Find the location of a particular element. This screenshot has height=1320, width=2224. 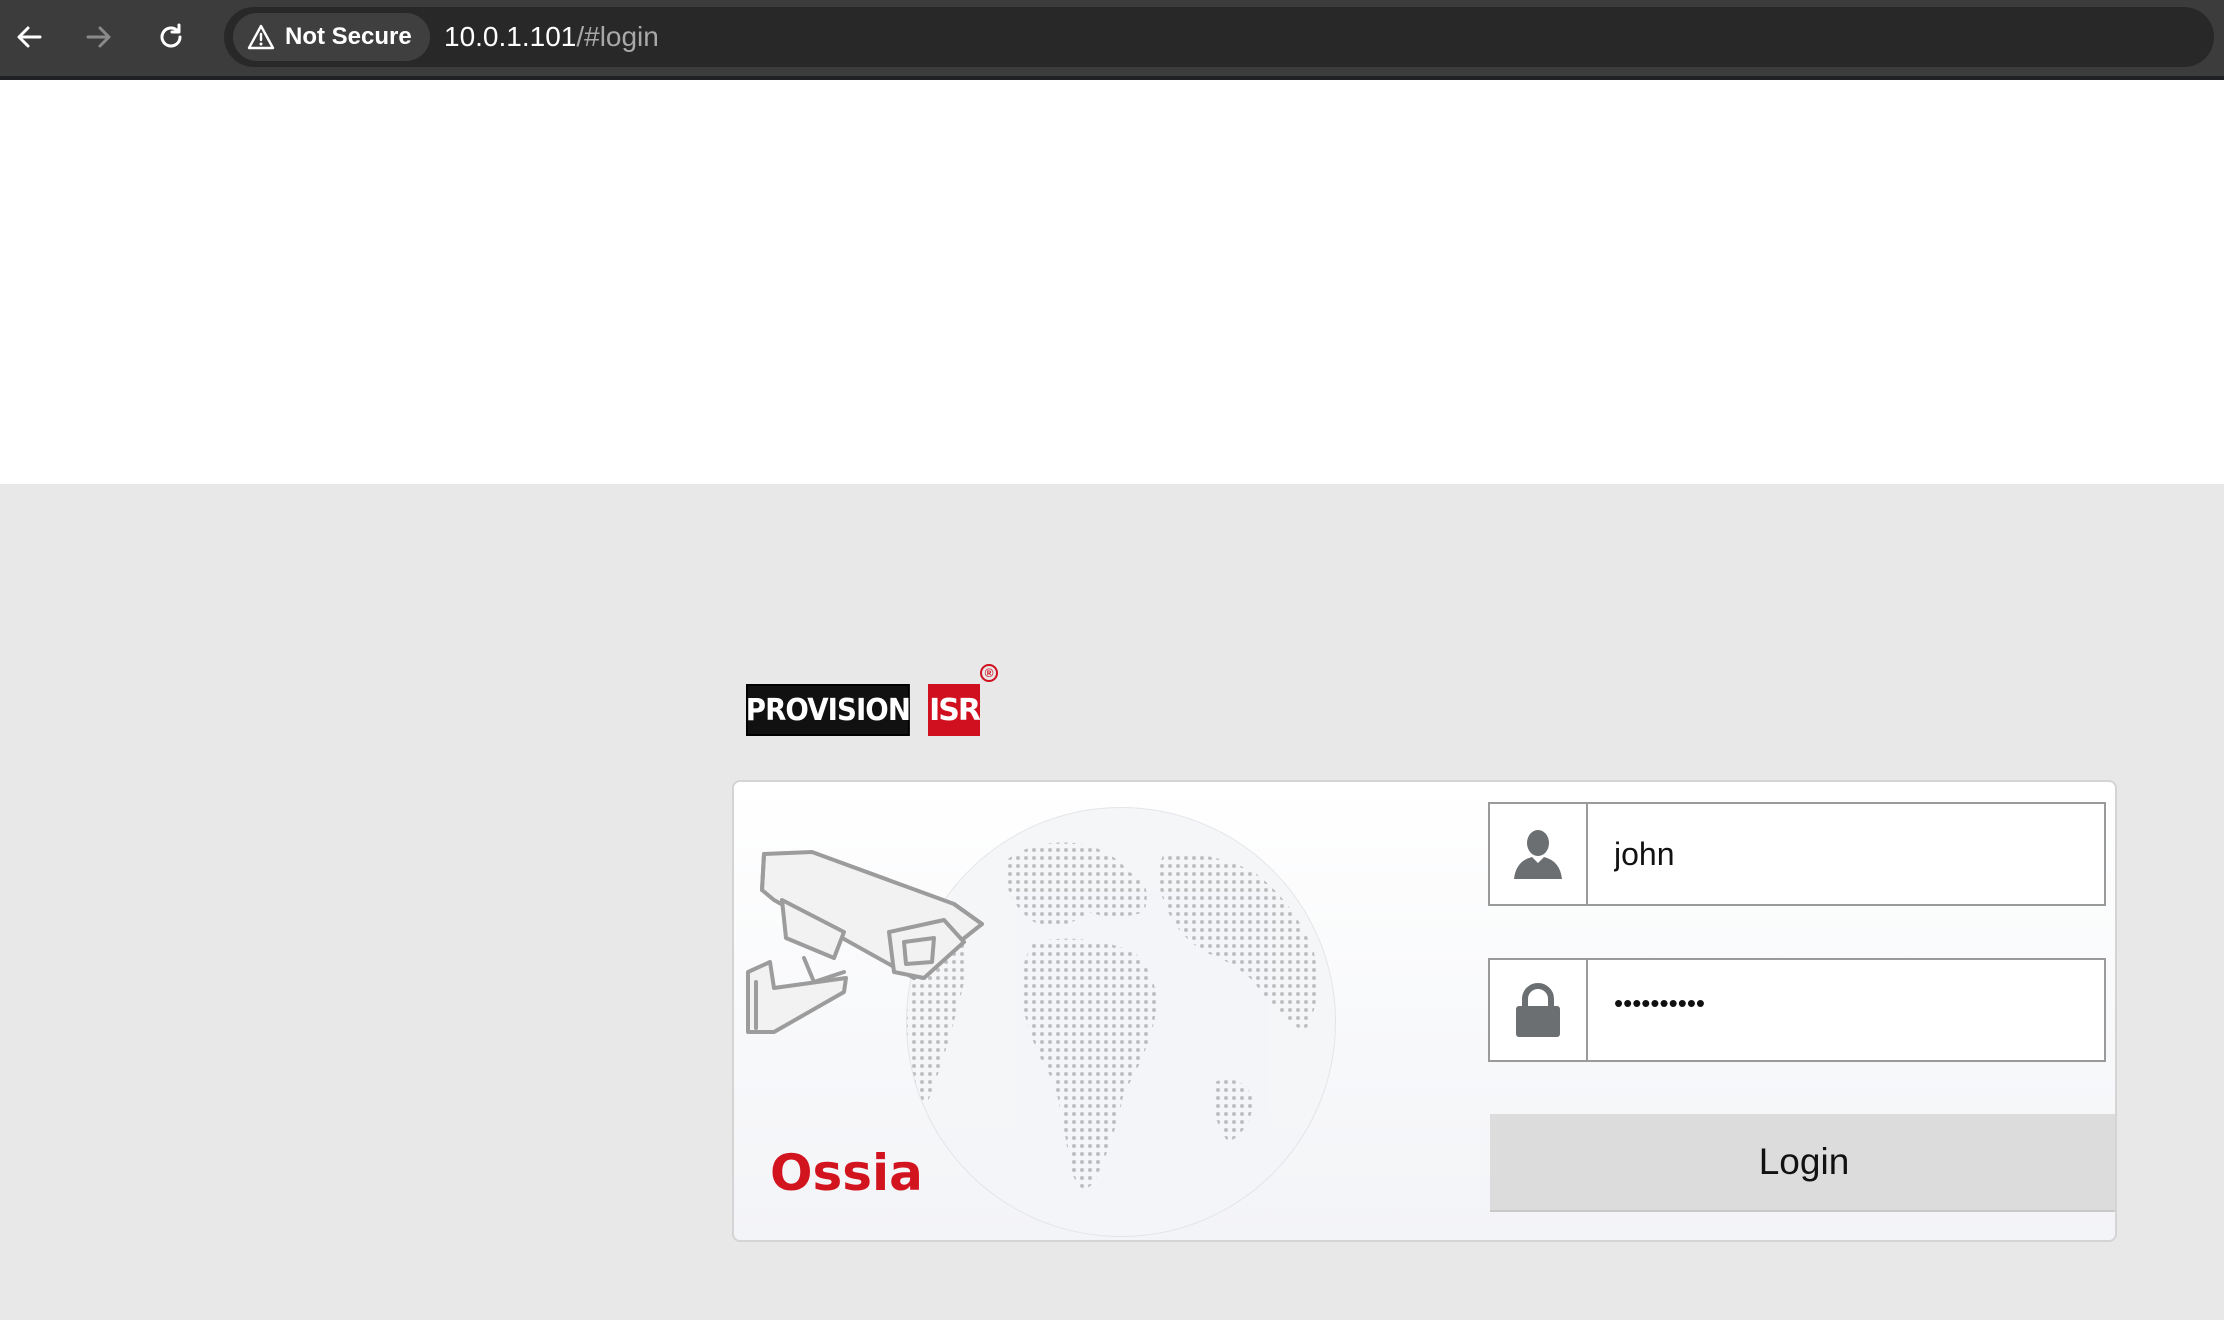

forward-button is located at coordinates (99, 37).